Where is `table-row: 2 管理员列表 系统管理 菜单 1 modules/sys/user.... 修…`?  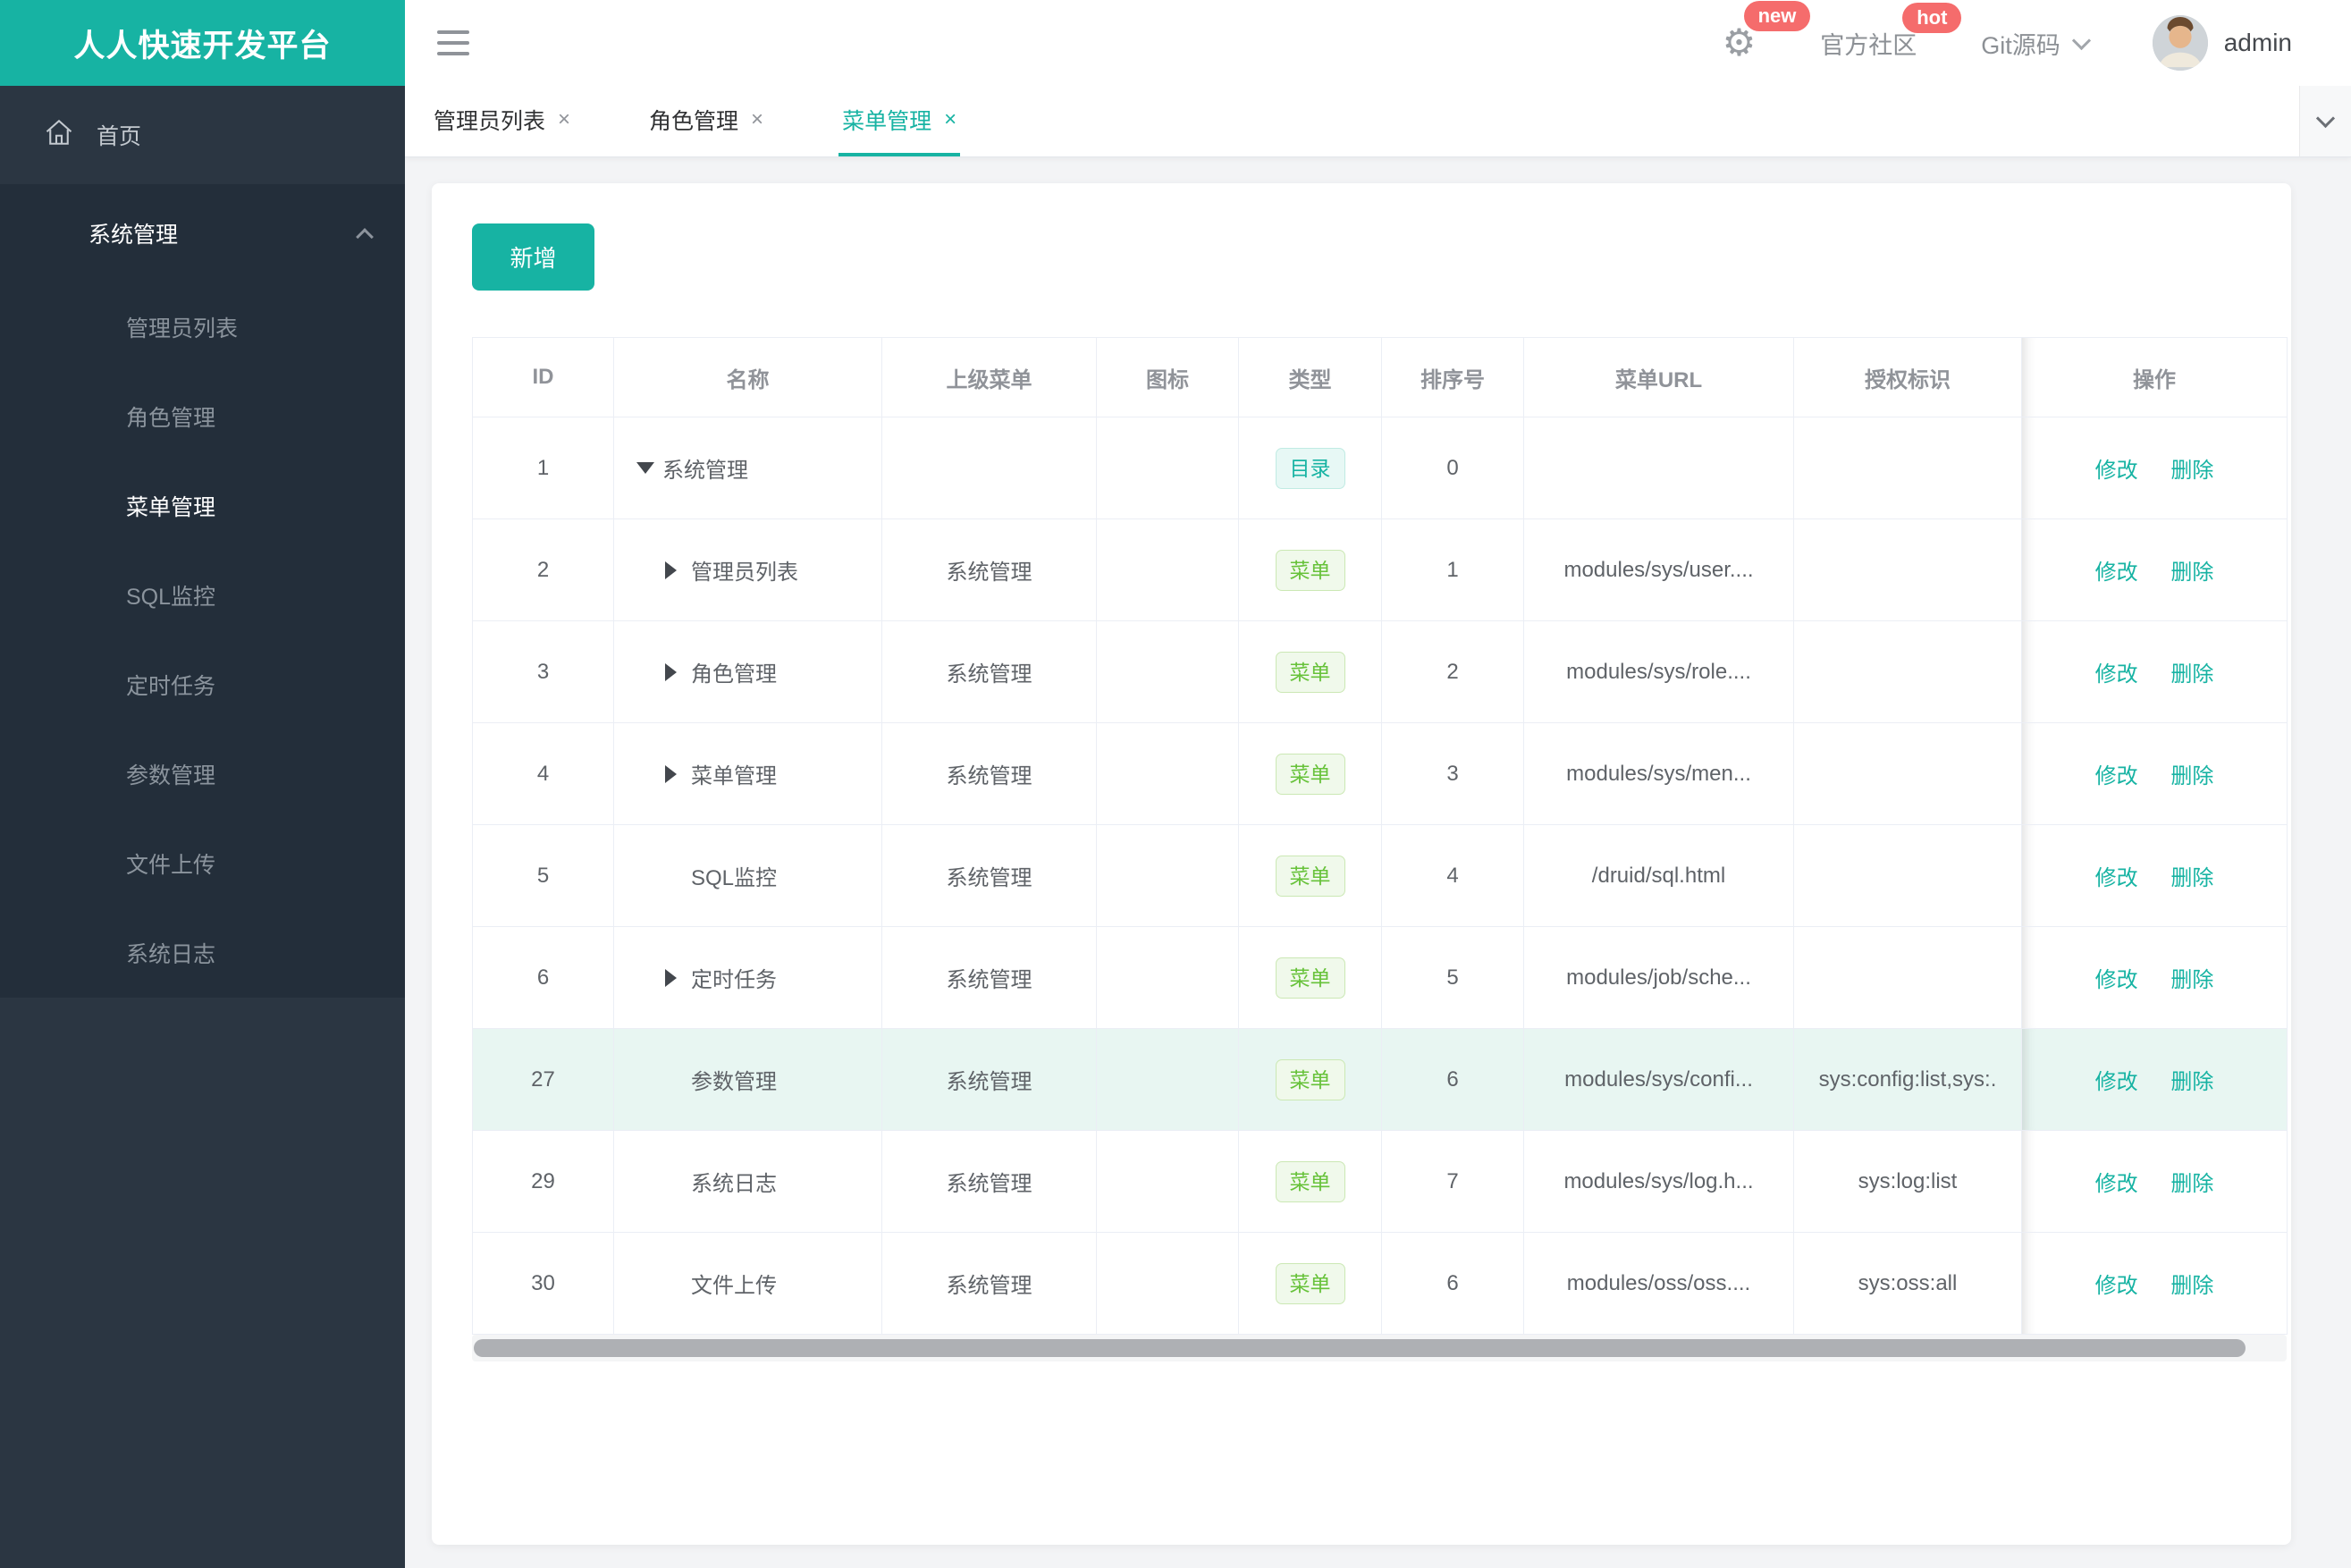
table-row: 2 管理员列表 系统管理 菜单 1 modules/sys/user.... 修… is located at coordinates (1380, 569).